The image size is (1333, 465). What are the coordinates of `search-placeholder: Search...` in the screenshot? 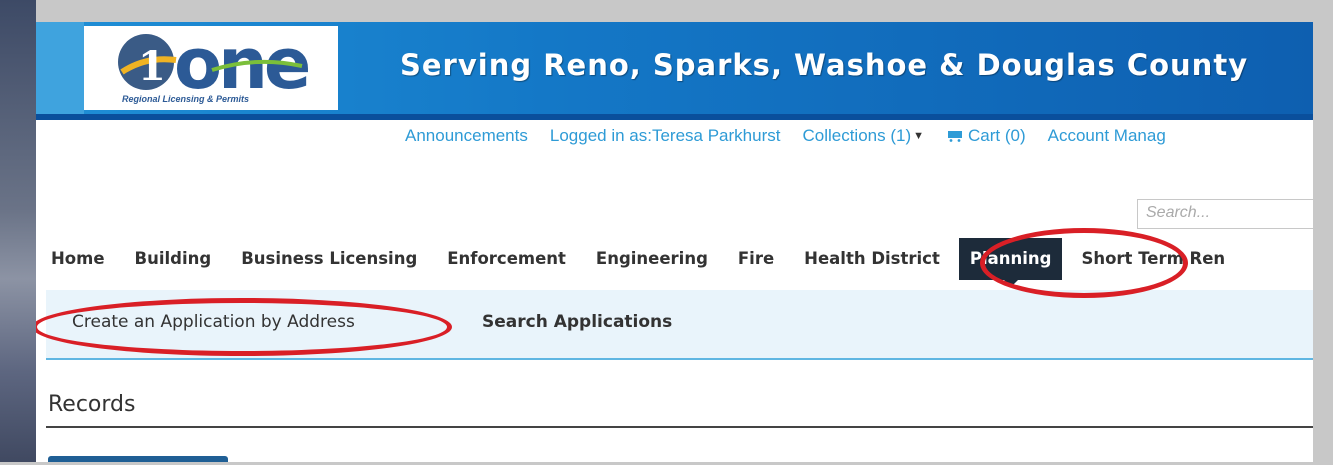 It's located at (1178, 212).